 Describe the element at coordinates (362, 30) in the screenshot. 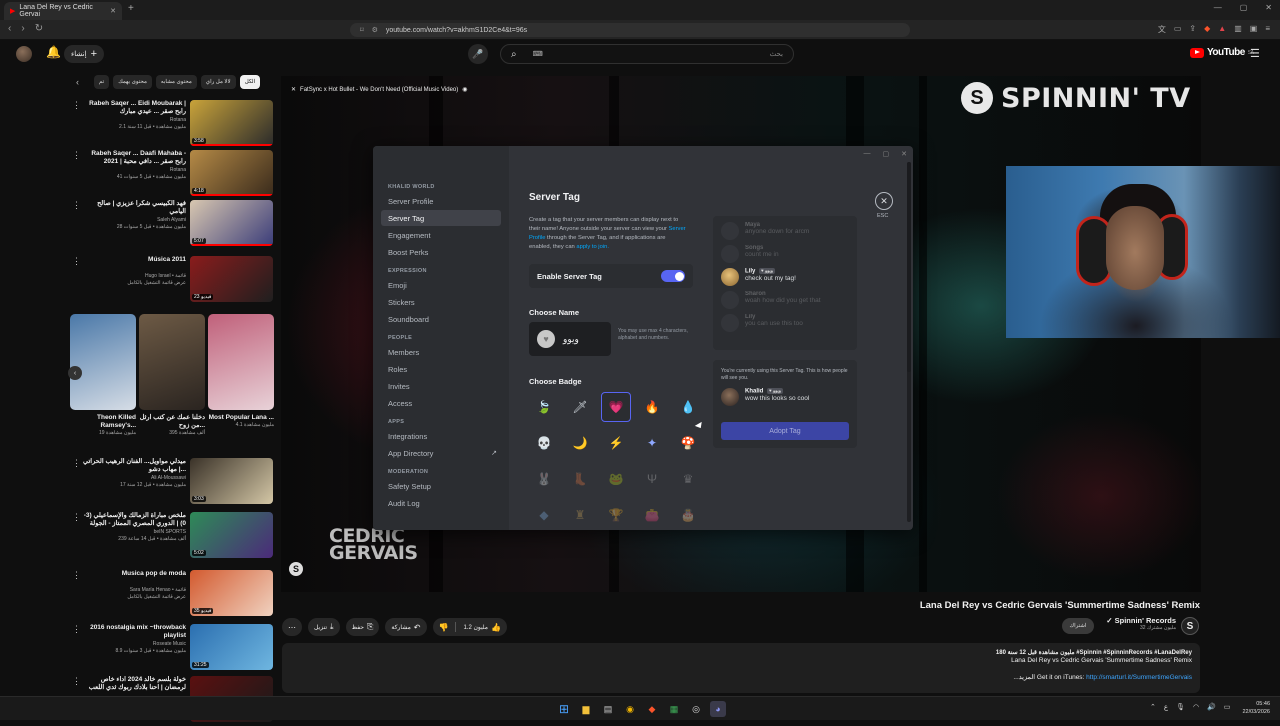

I see `bookmark-icon: ⌑` at that location.